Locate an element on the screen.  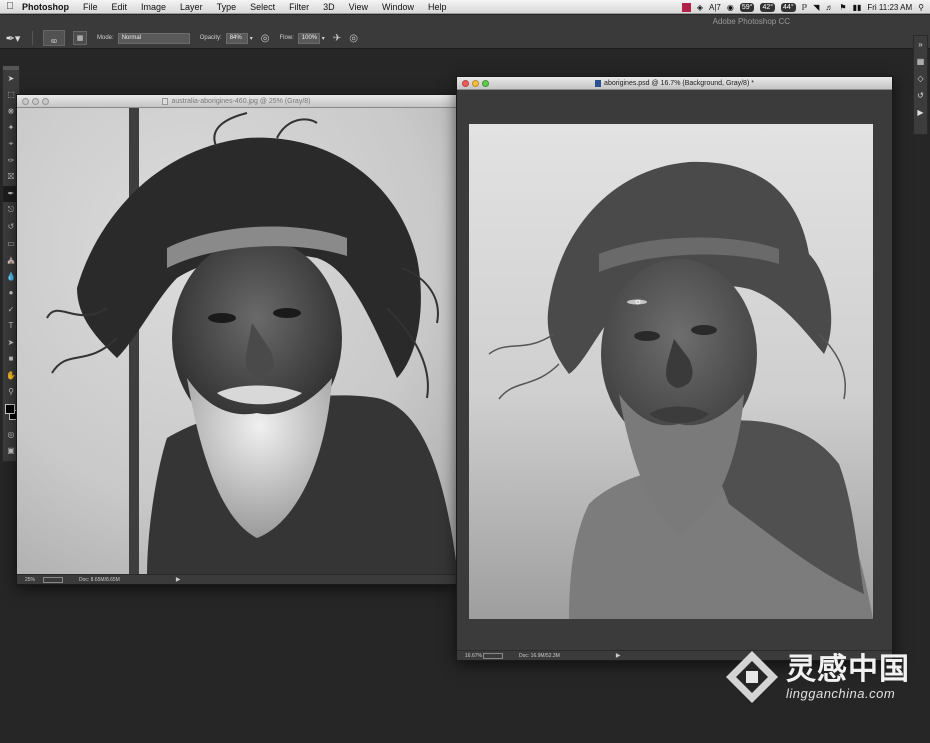
temp-badge-3: 44° is located at coordinates (788, 7).